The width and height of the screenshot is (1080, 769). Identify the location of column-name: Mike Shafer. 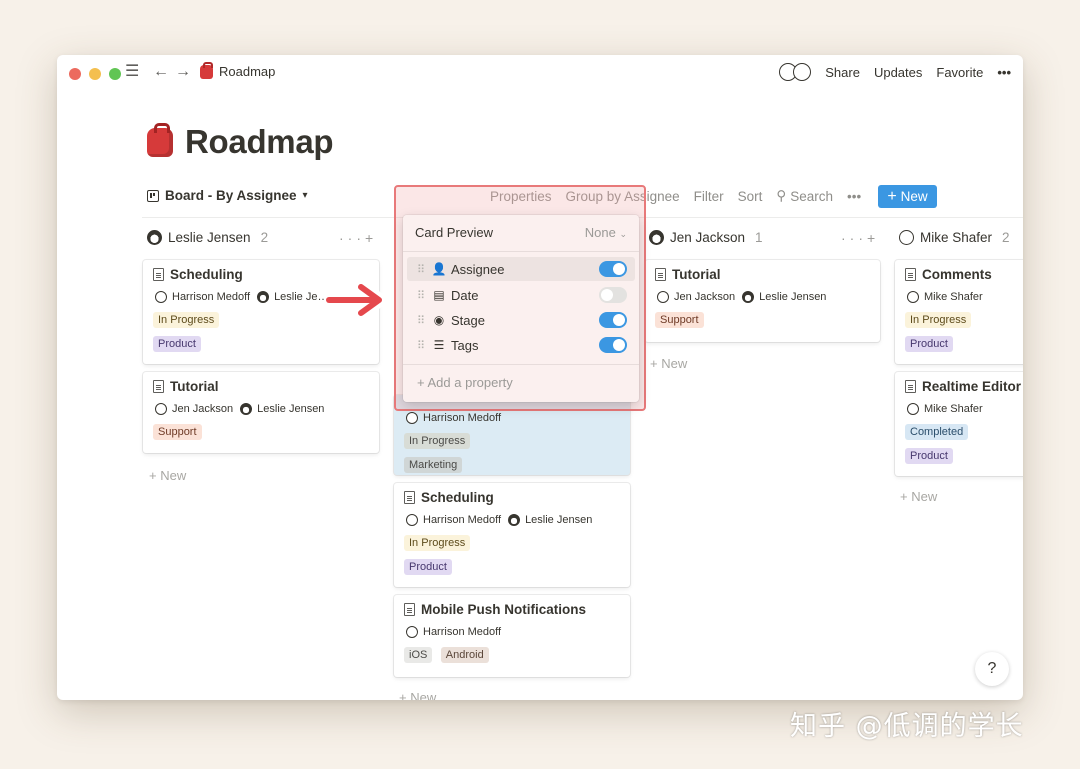
(956, 237).